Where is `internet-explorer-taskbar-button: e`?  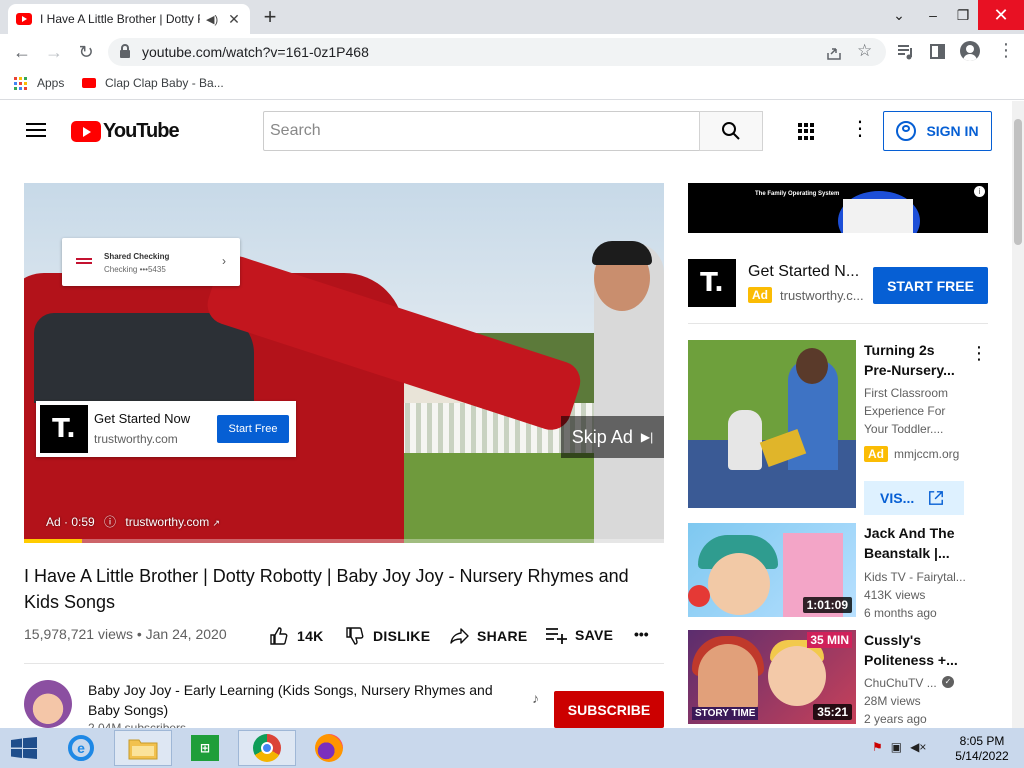 internet-explorer-taskbar-button: e is located at coordinates (81, 748).